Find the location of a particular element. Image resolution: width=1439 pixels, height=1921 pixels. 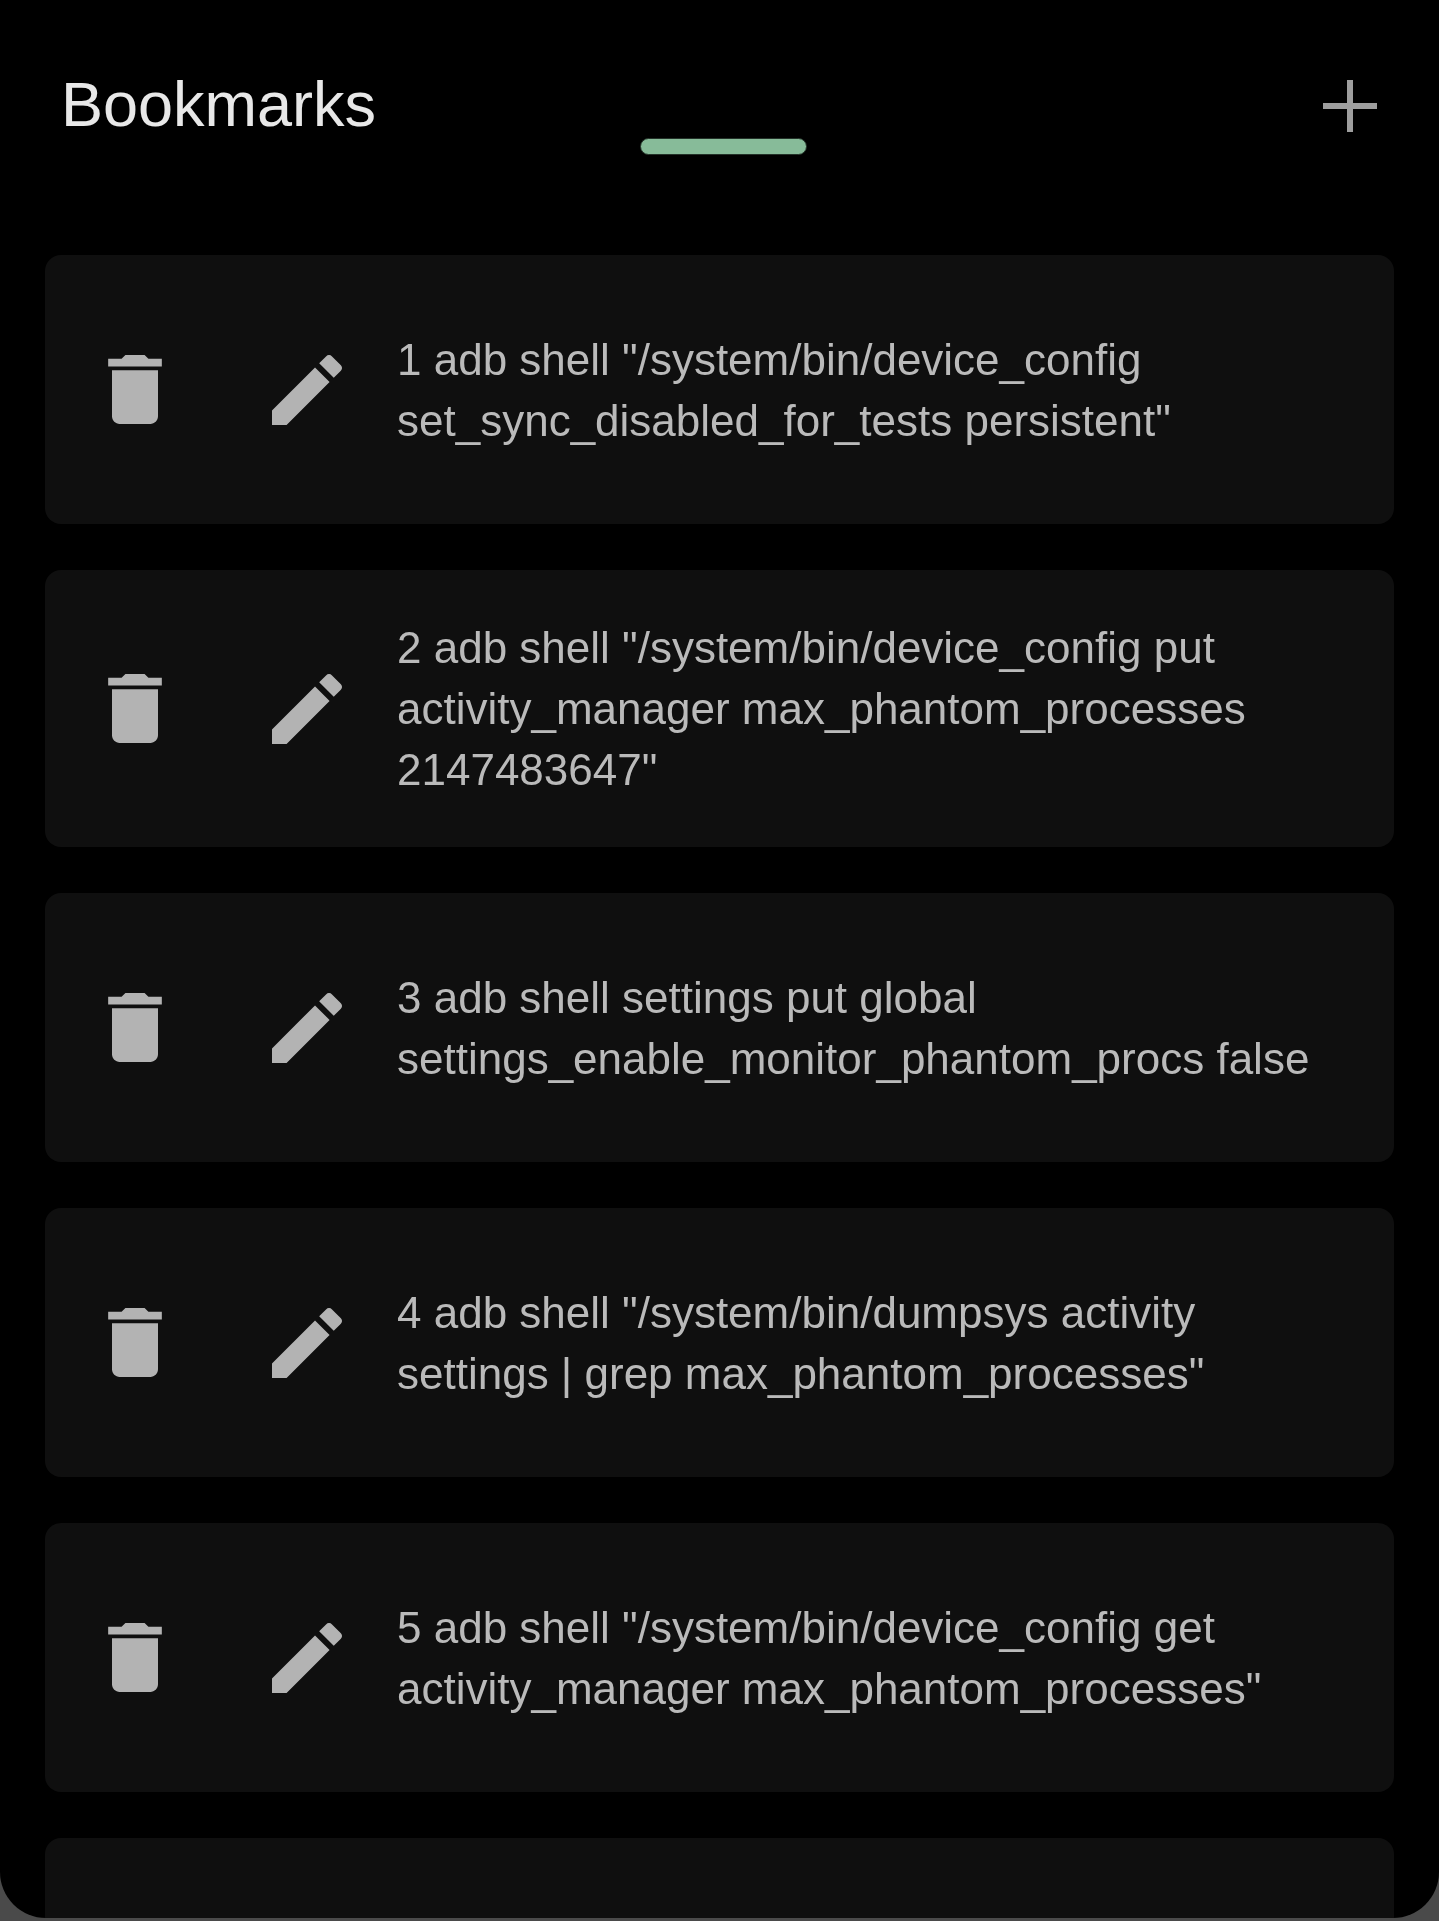

bookmark-command: 1 adb shell "/system/bin/device_config set_sync_disabled_for_tests persistent" is located at coordinates (784, 390).